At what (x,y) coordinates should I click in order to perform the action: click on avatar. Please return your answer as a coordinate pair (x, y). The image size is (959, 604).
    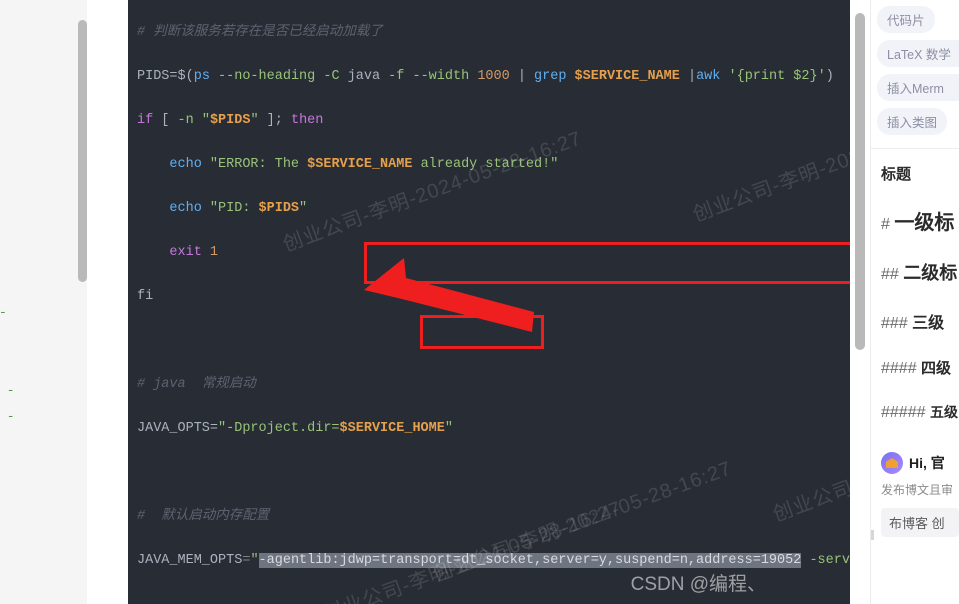
    Looking at the image, I should click on (892, 463).